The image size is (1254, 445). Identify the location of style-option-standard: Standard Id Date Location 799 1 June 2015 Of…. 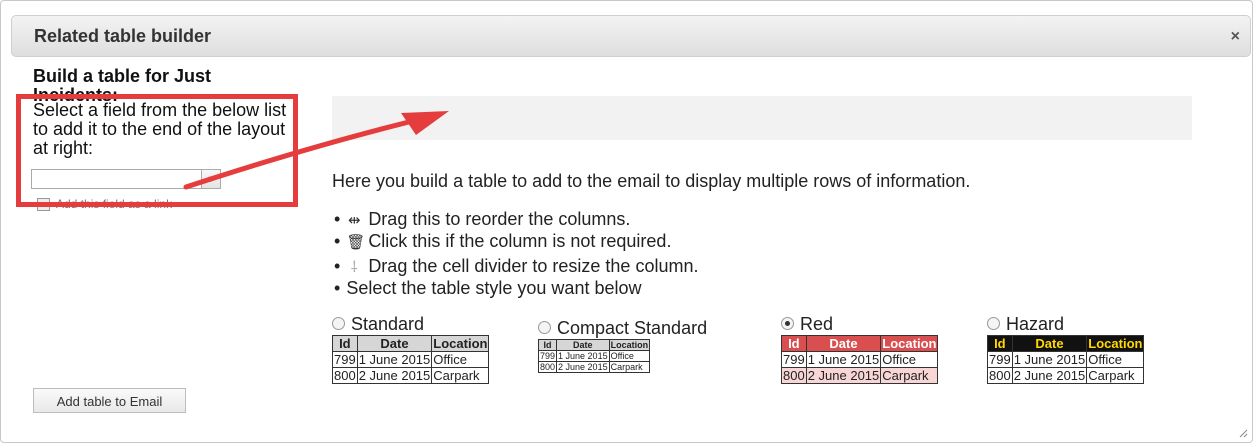
(411, 349).